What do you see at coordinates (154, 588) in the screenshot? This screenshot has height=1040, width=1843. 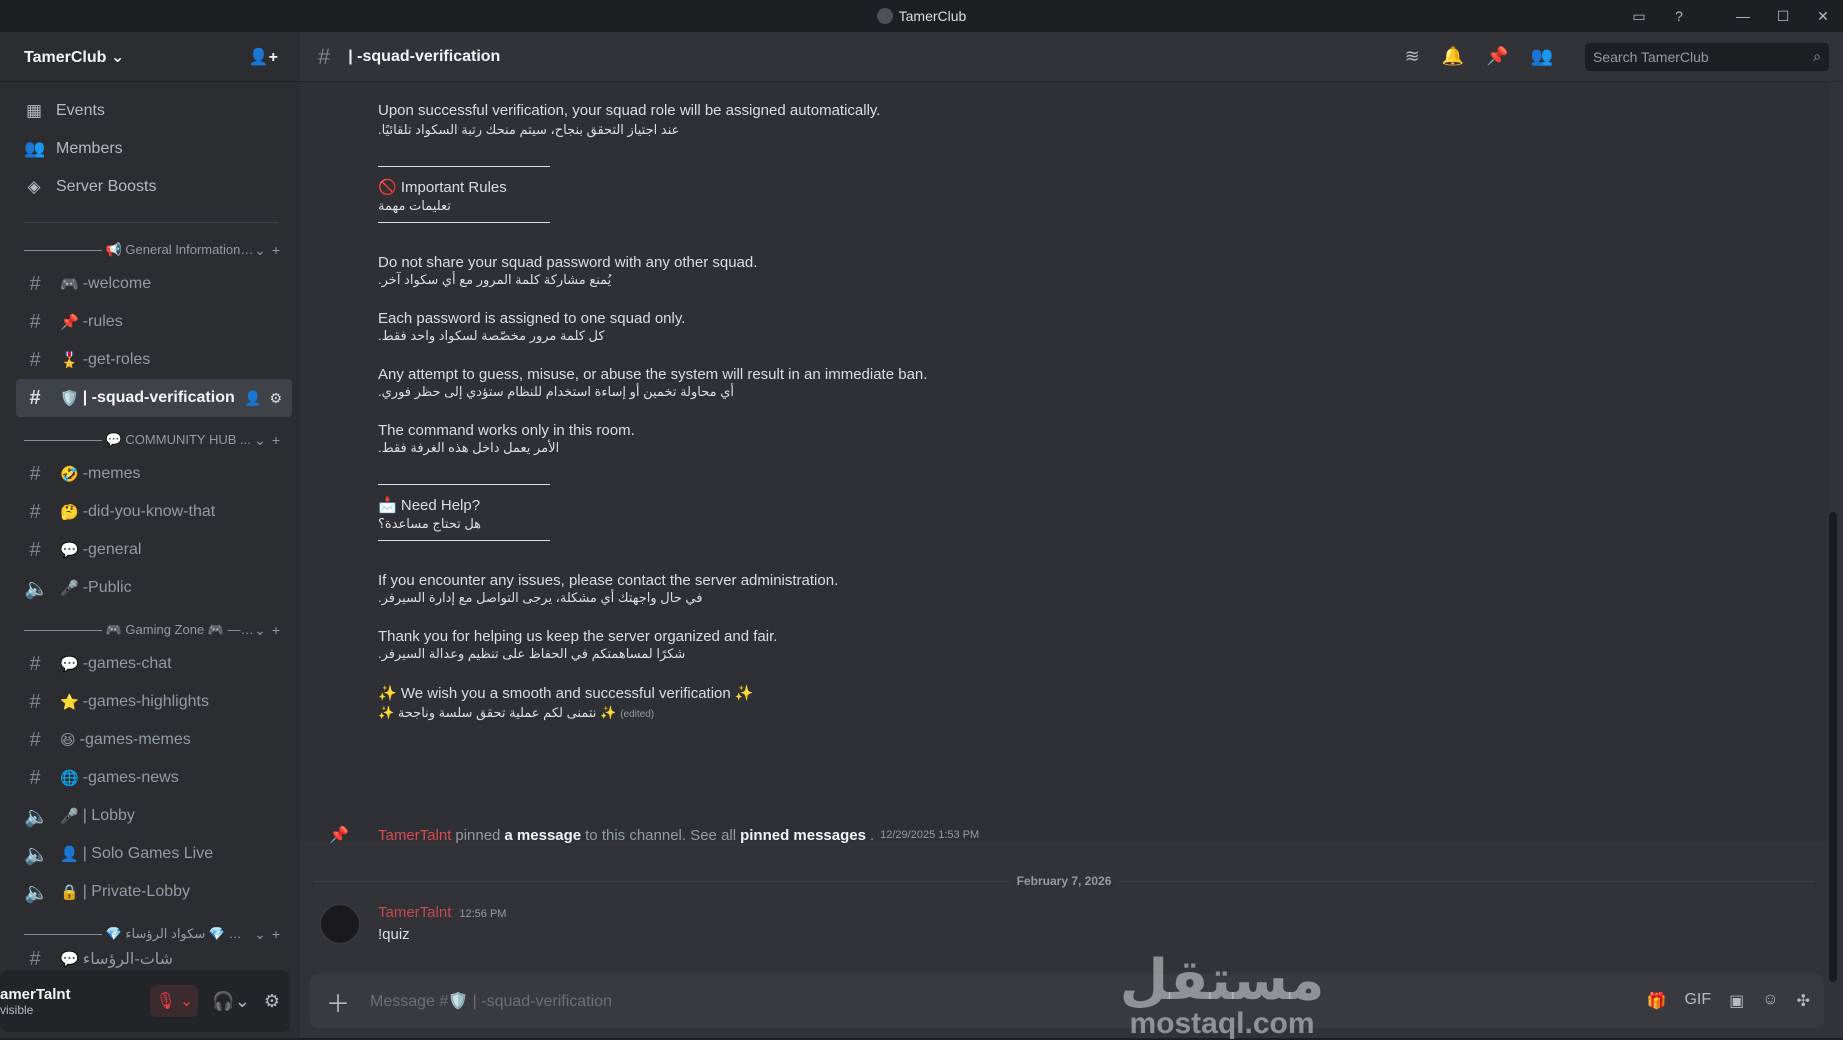 I see `channel-public: 🔈 🎤 -Public` at bounding box center [154, 588].